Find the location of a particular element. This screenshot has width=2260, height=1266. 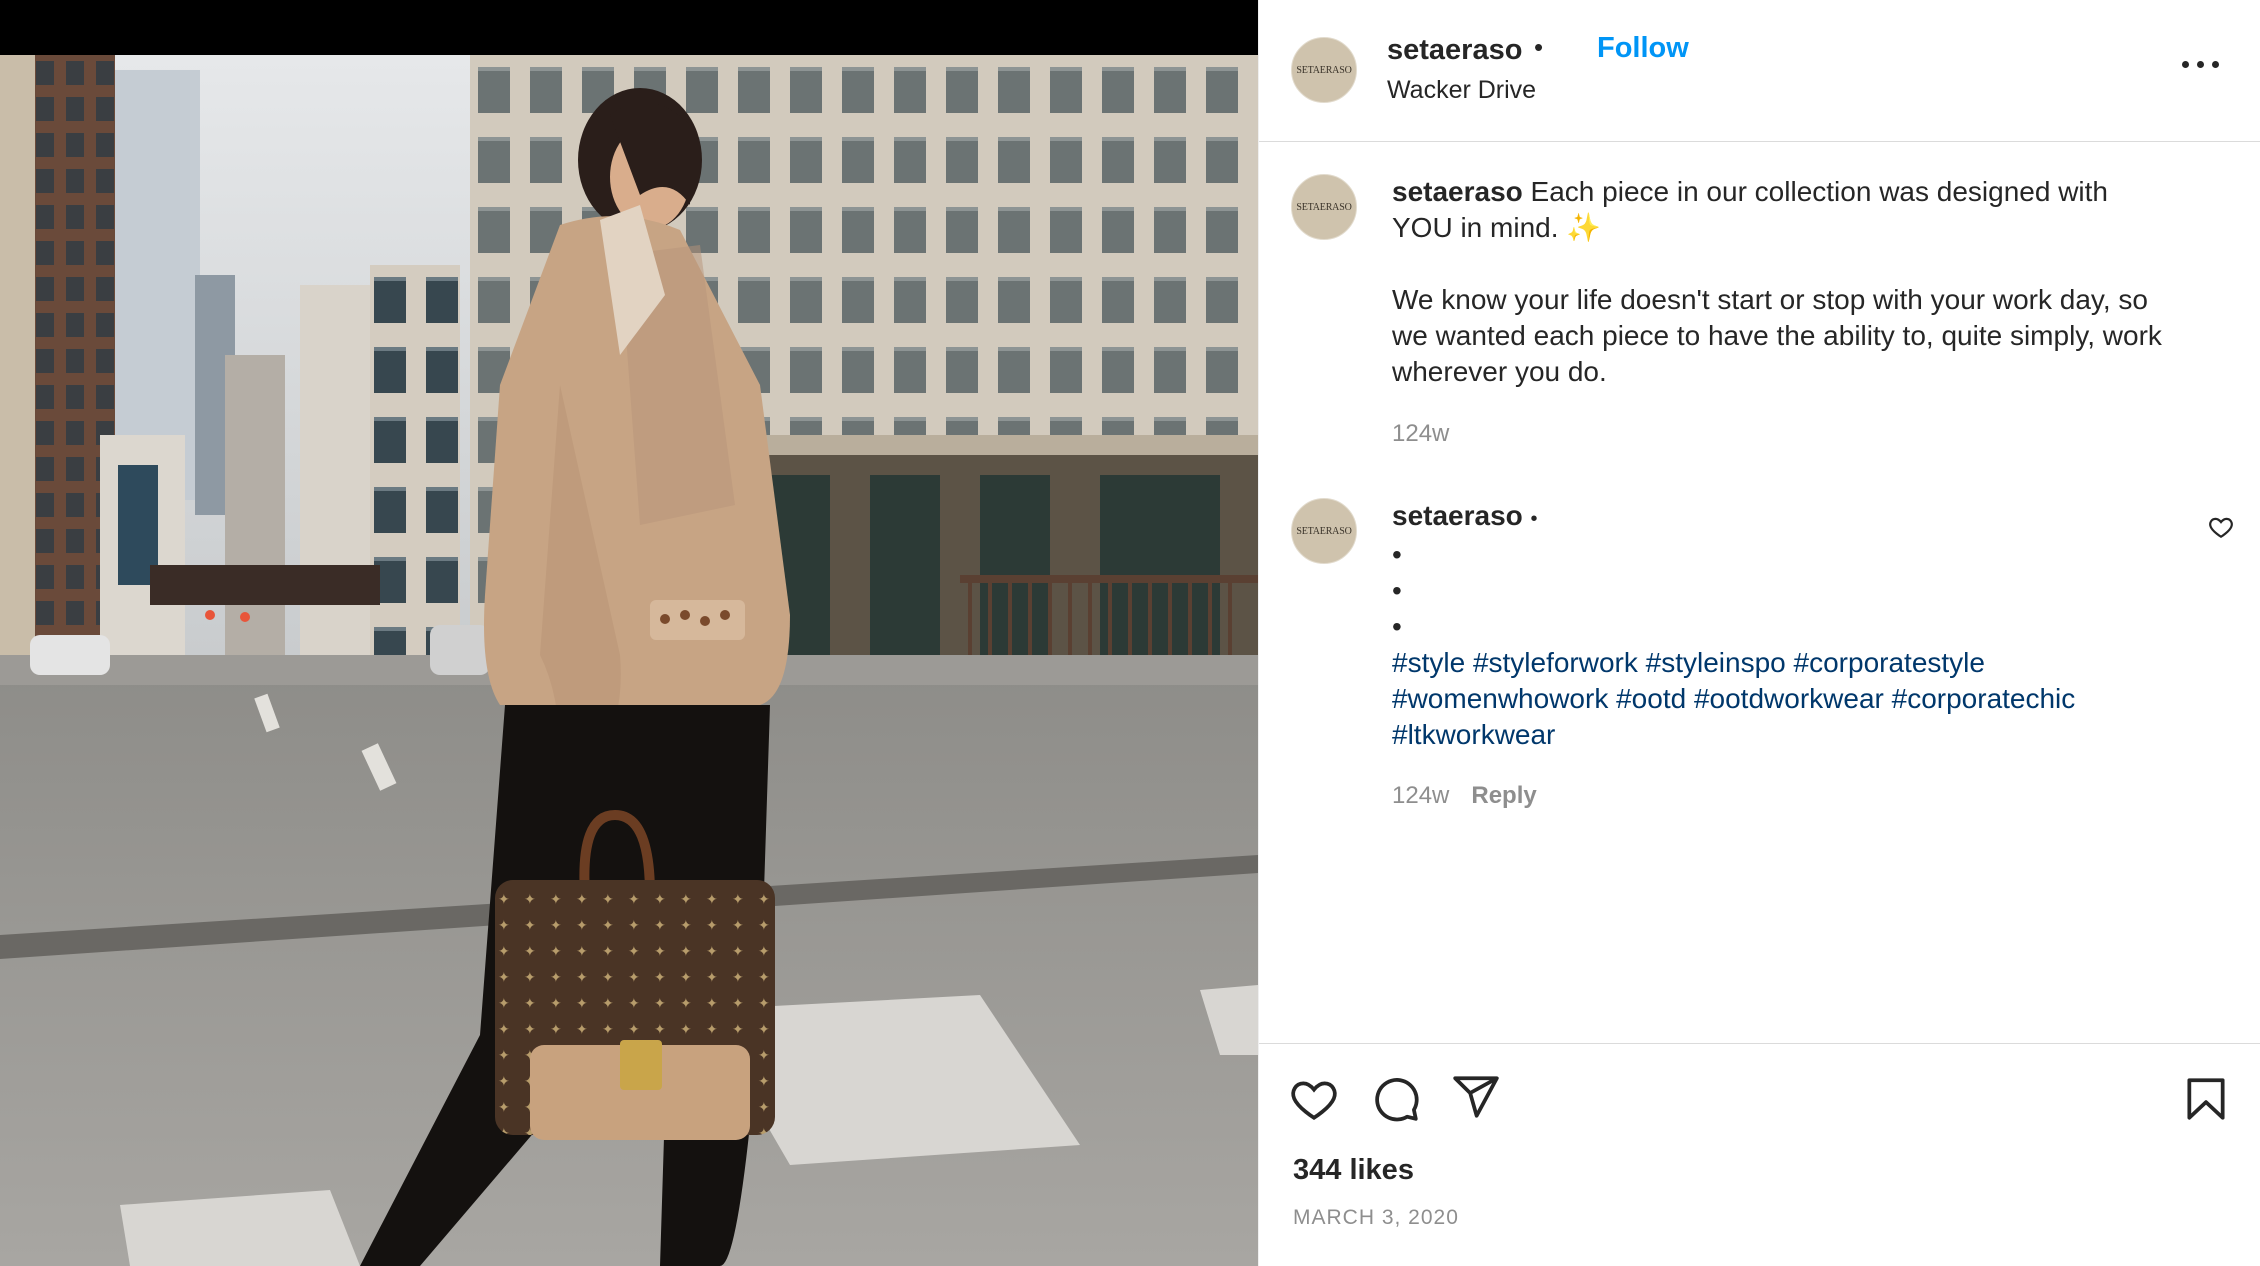

avatar-logo-text: setaeraso is located at coordinates (1324, 207).